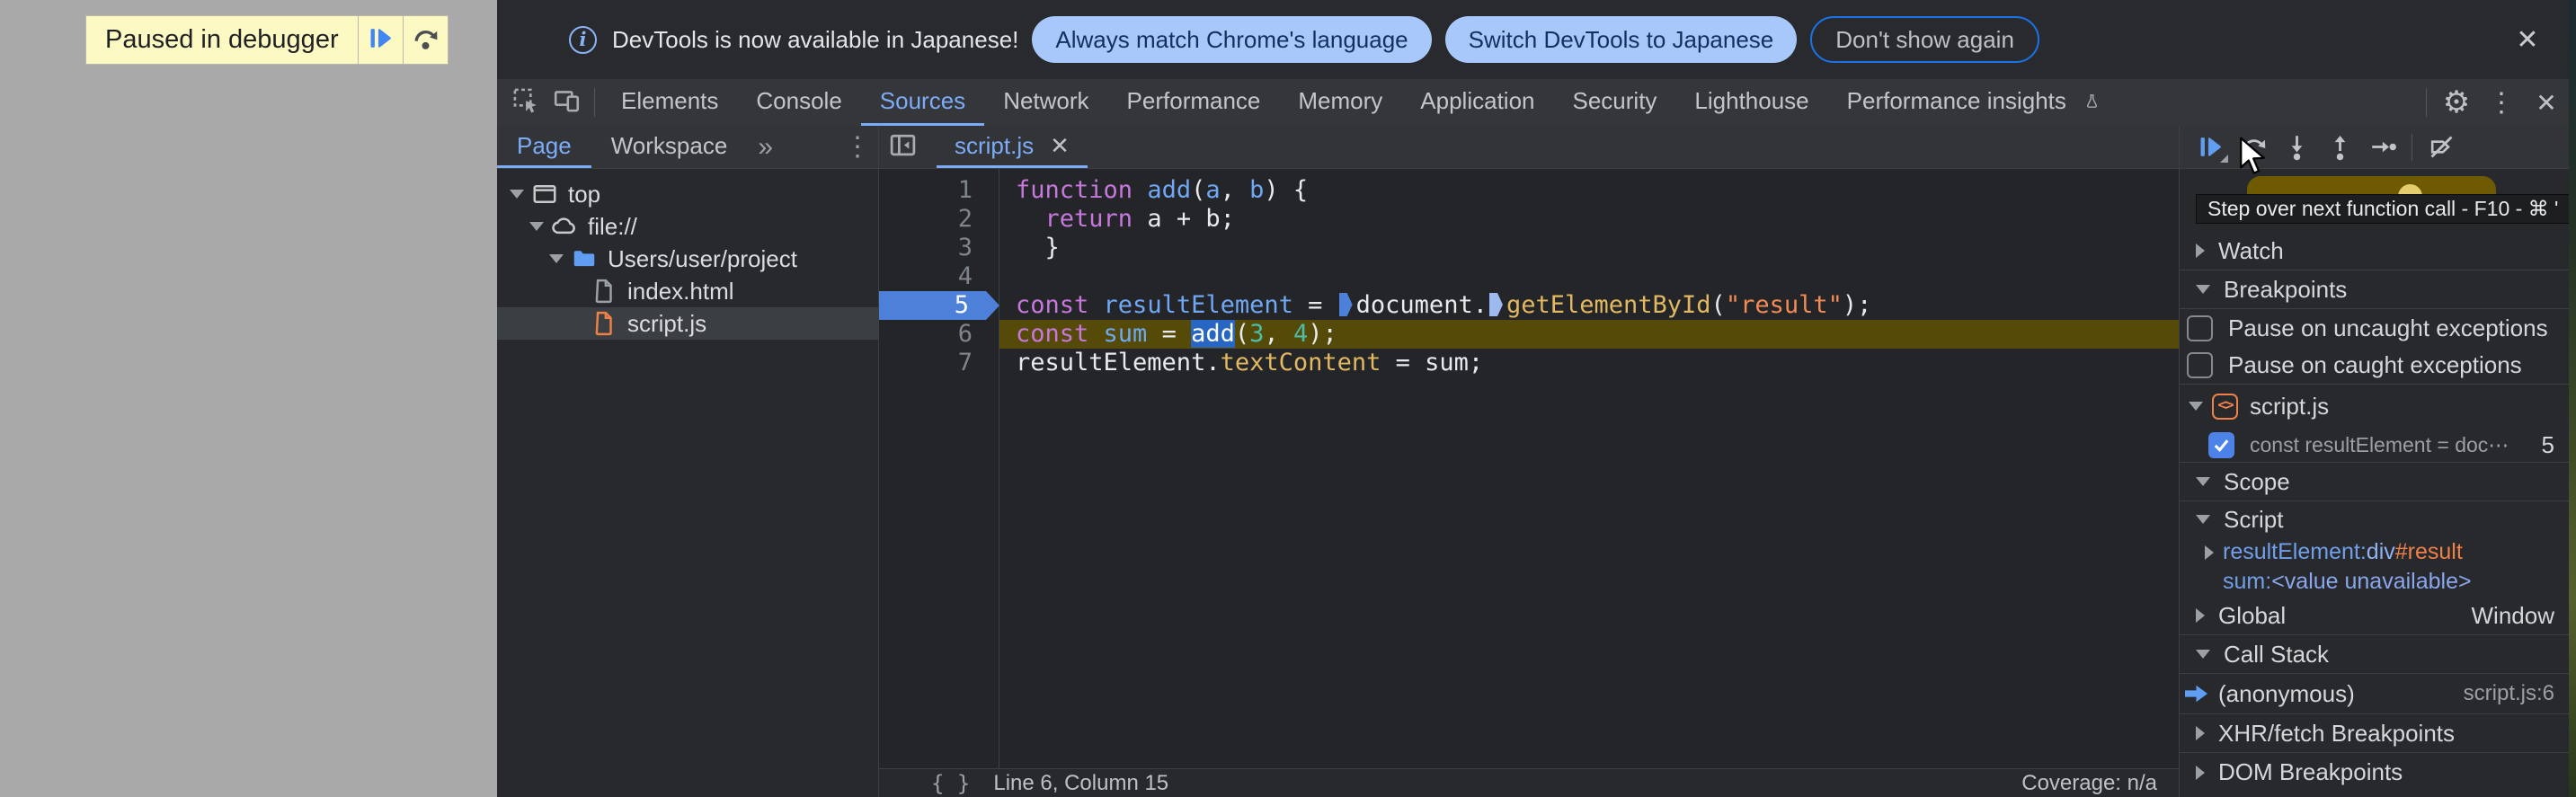  I want to click on tab-lighthouse: Lighthouse, so click(1751, 102).